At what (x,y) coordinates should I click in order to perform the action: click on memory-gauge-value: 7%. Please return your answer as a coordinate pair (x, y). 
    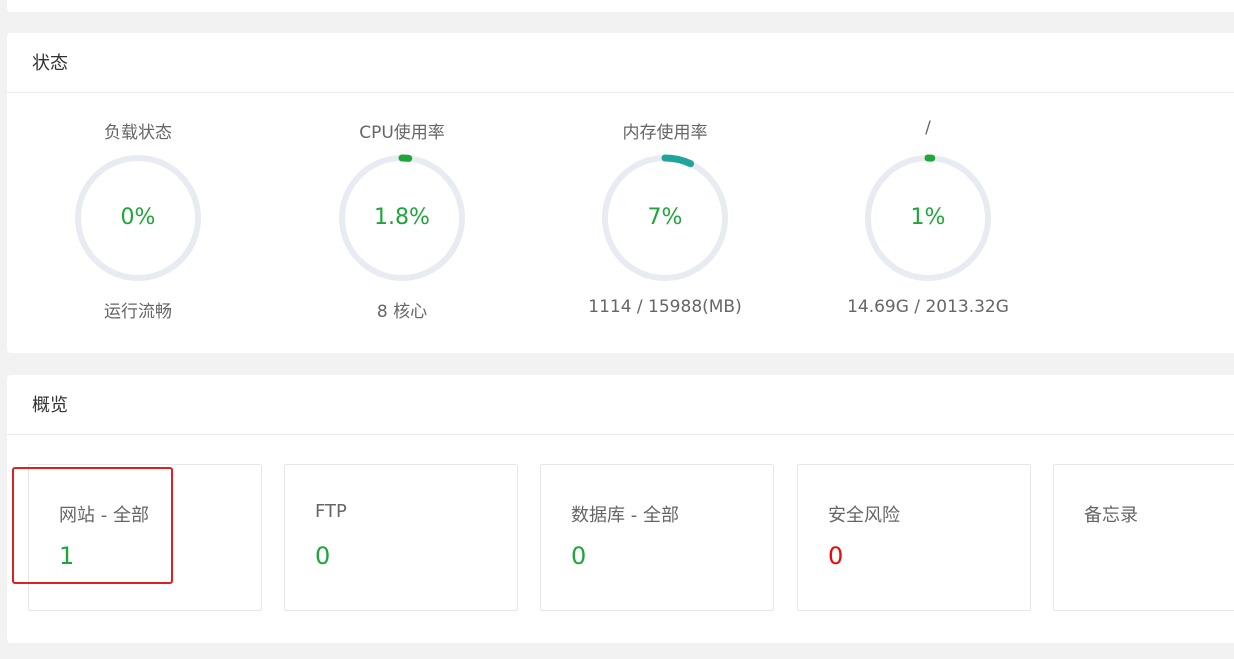
    Looking at the image, I should click on (665, 217).